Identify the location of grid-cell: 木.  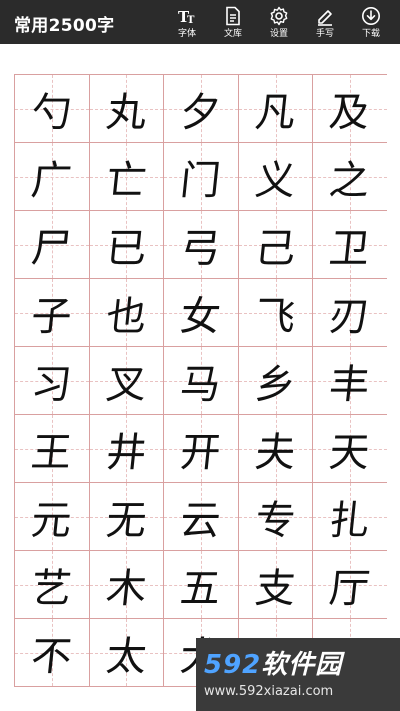
(127, 585).